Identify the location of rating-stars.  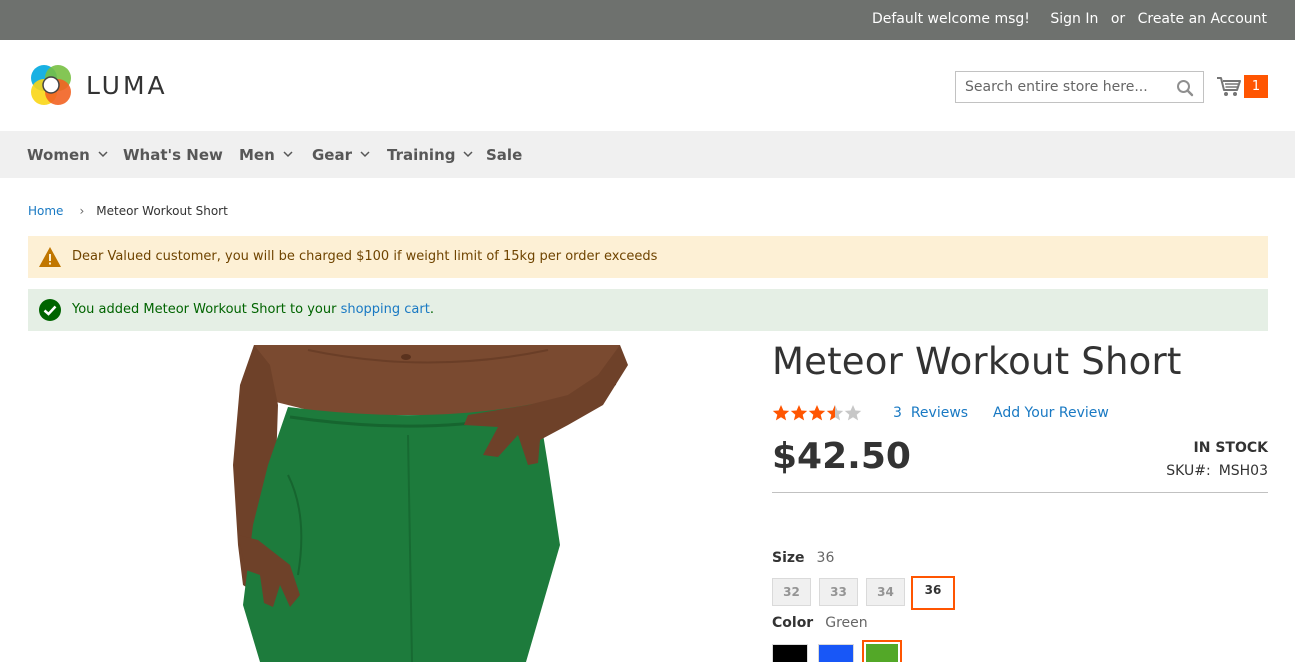
(817, 413).